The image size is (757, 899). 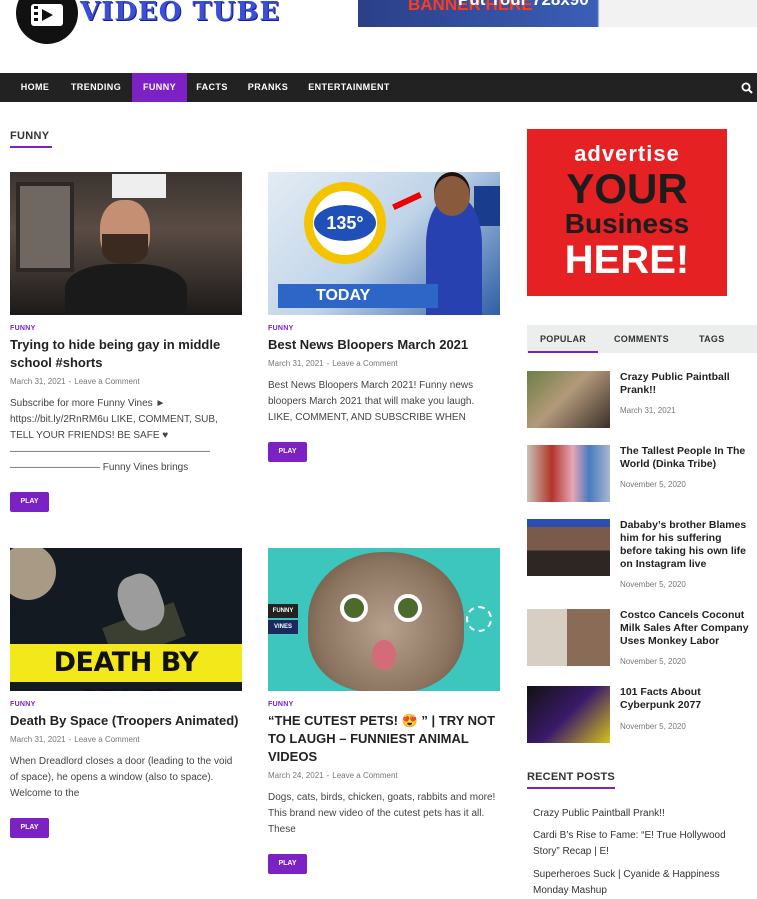 What do you see at coordinates (296, 775) in the screenshot?
I see `post-date: March 24, 2021` at bounding box center [296, 775].